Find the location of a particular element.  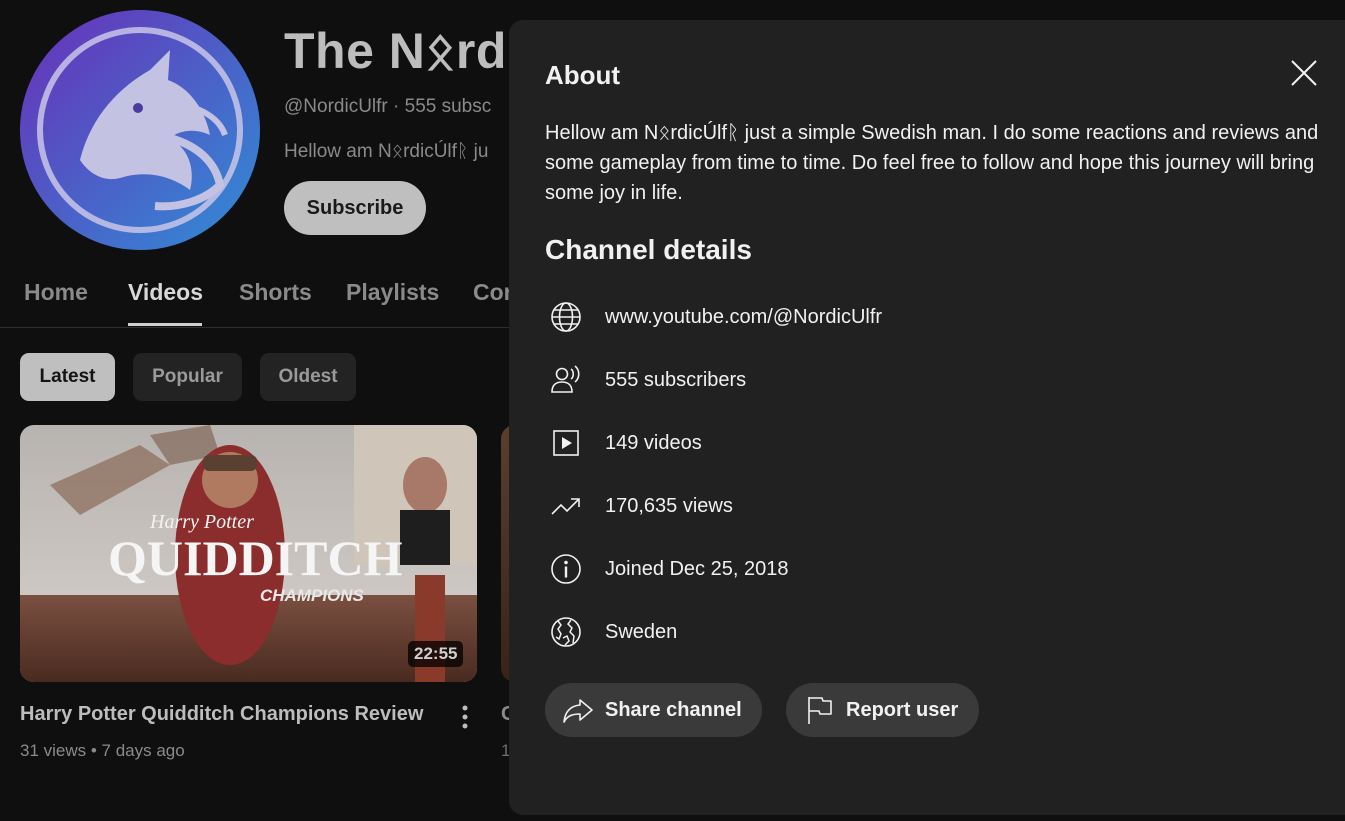

joined-date: Joined Dec 25, 2018 is located at coordinates (697, 569).